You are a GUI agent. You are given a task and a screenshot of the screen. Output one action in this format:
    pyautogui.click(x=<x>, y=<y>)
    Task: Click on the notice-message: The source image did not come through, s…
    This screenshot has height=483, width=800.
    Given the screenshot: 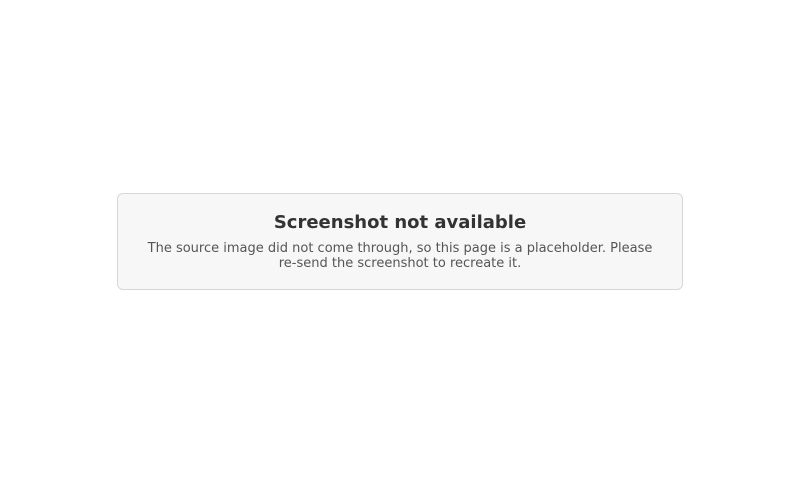 What is the action you would take?
    pyautogui.click(x=400, y=256)
    